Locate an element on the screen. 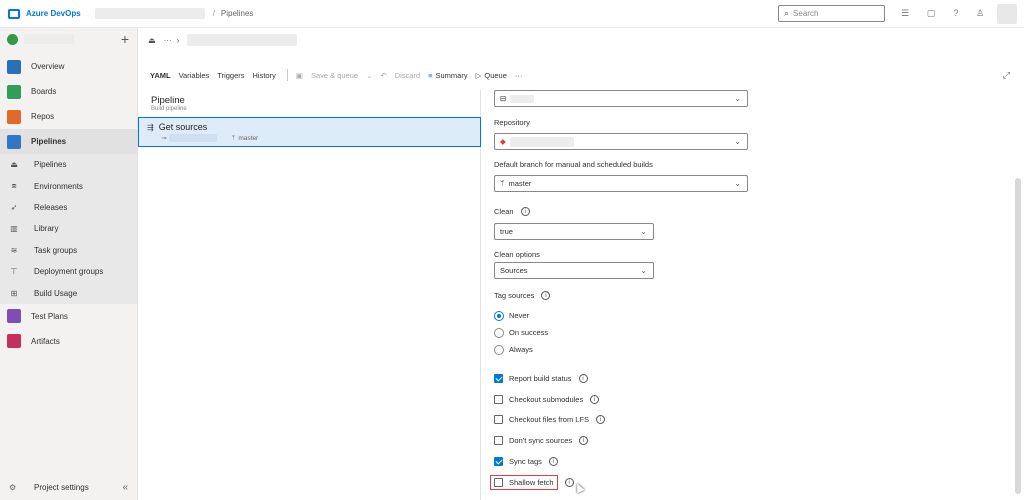  sync-tags-option: Sync tags i is located at coordinates (549, 461).